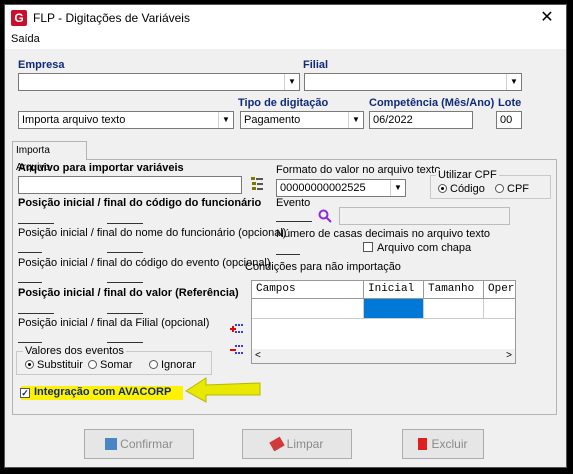 The height and width of the screenshot is (474, 573). Describe the element at coordinates (547, 17) in the screenshot. I see `close-icon: ✕` at that location.